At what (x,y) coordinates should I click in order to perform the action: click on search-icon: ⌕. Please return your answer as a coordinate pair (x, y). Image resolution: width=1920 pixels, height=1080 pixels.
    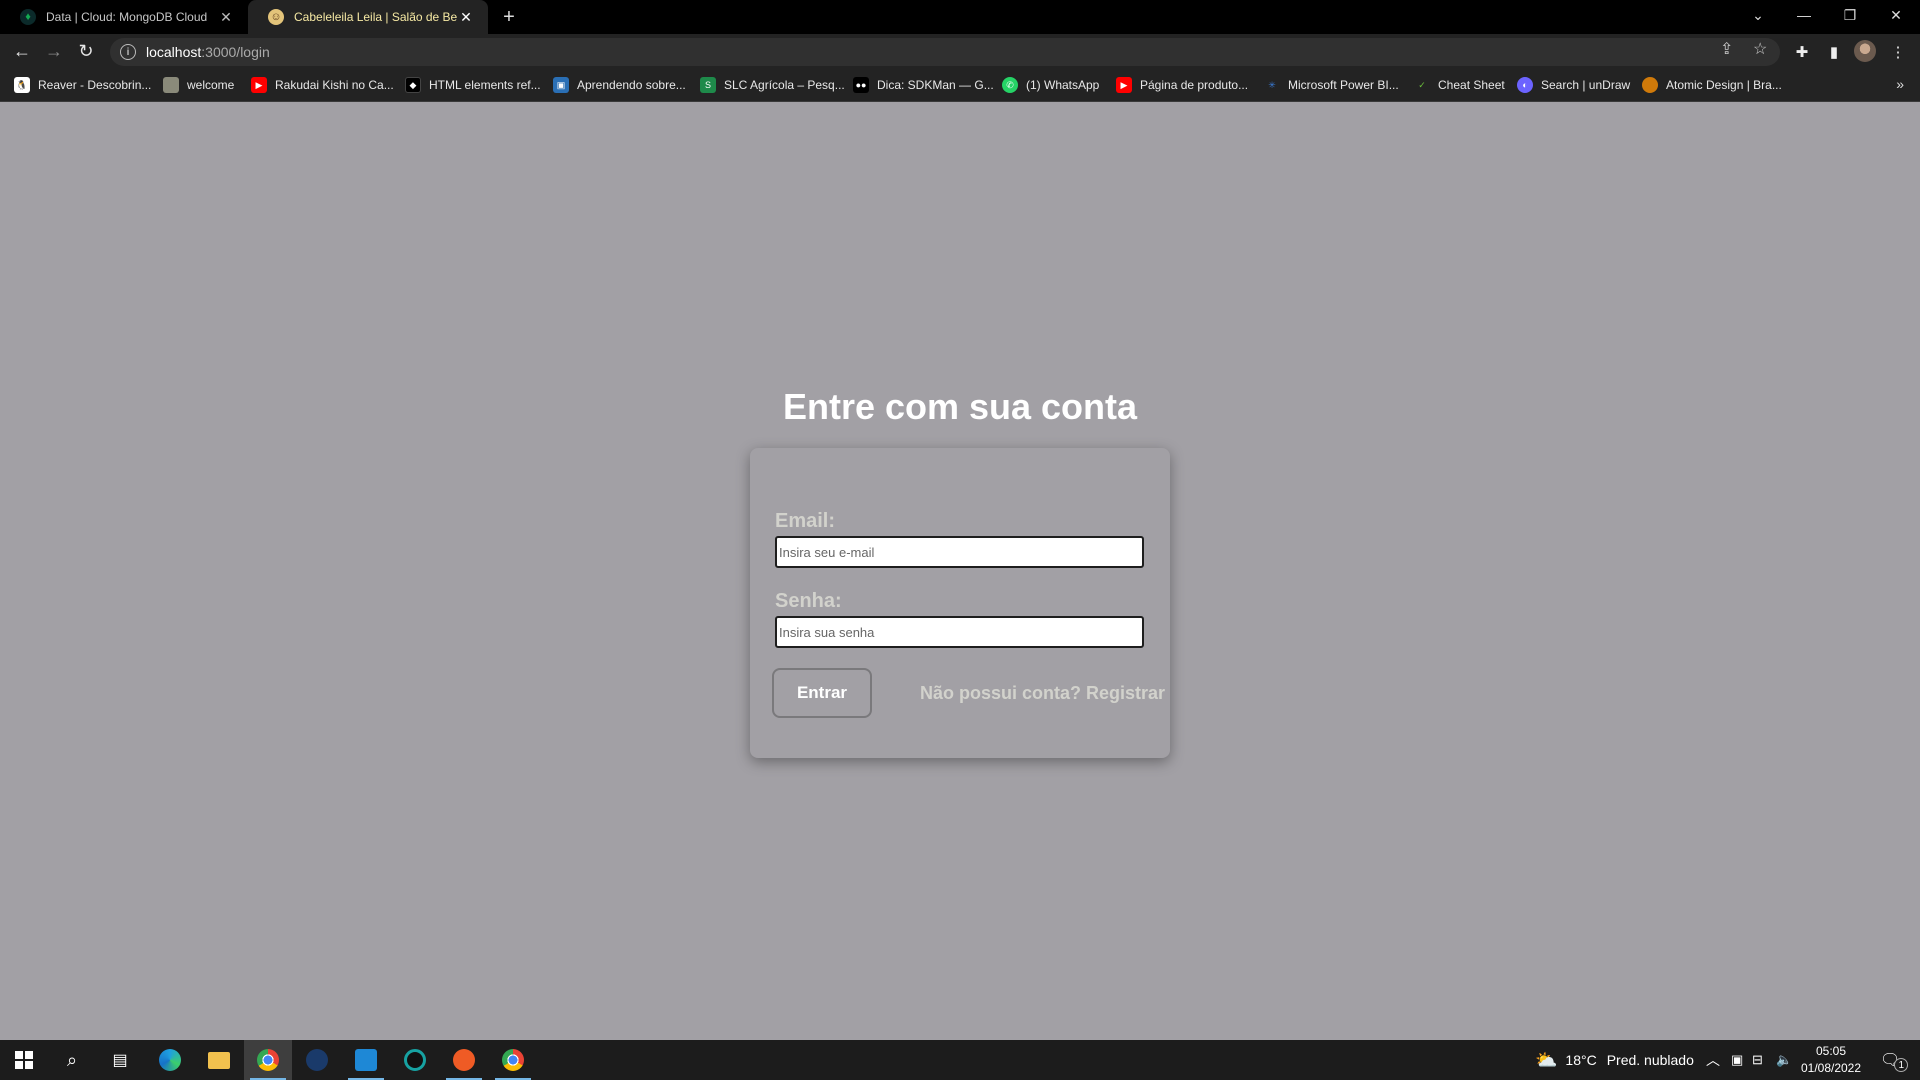
    Looking at the image, I should click on (72, 1059).